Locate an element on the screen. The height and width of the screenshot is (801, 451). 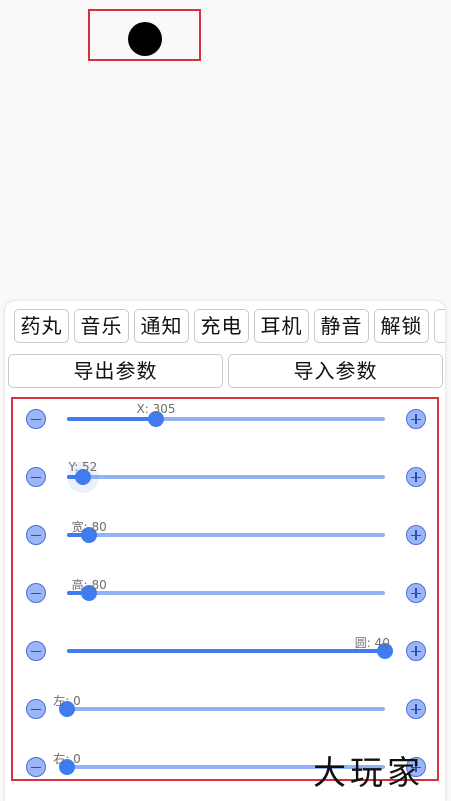
tab-headphones: 耳机 is located at coordinates (281, 326).